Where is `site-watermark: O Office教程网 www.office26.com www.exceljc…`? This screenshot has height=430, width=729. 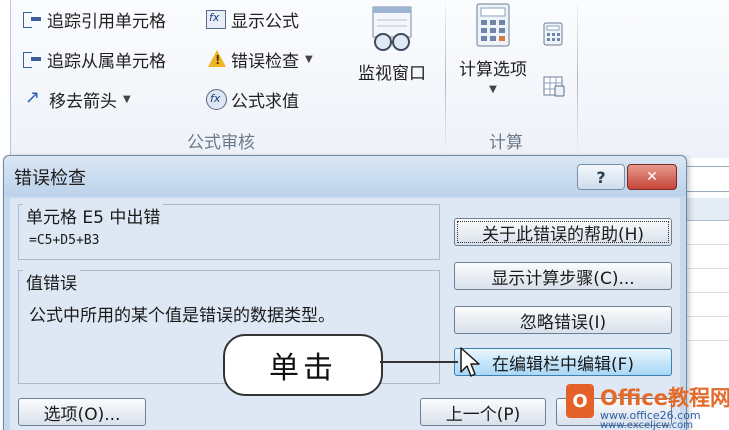
site-watermark: O Office教程网 www.office26.com www.exceljc… is located at coordinates (644, 405).